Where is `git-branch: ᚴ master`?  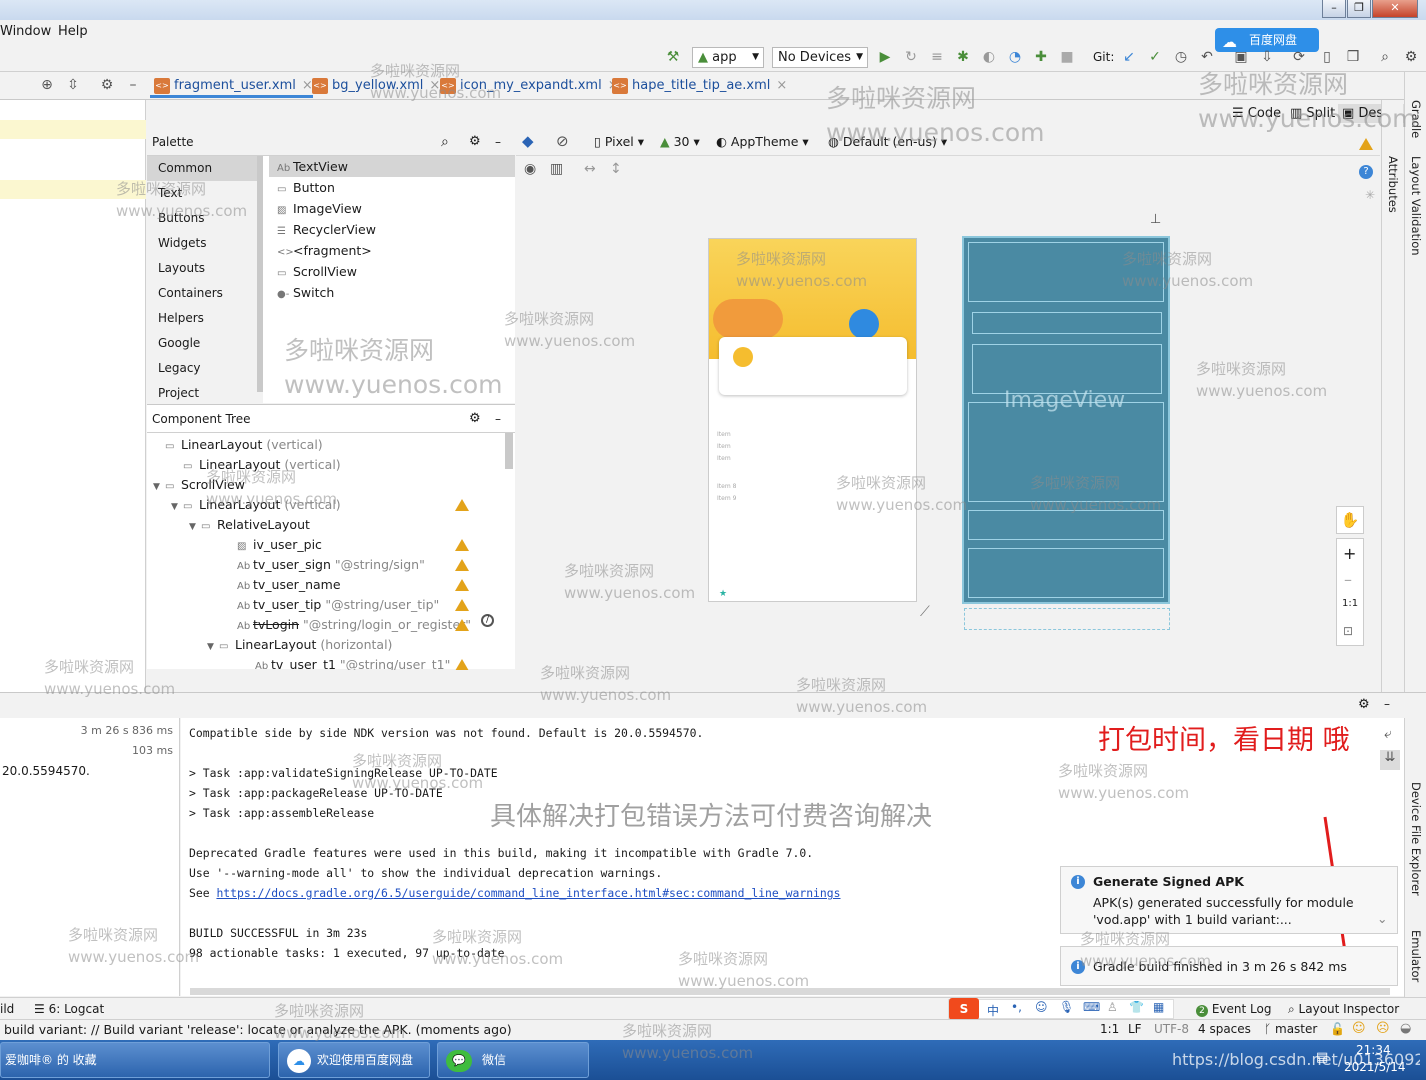 git-branch: ᚴ master is located at coordinates (1290, 1029).